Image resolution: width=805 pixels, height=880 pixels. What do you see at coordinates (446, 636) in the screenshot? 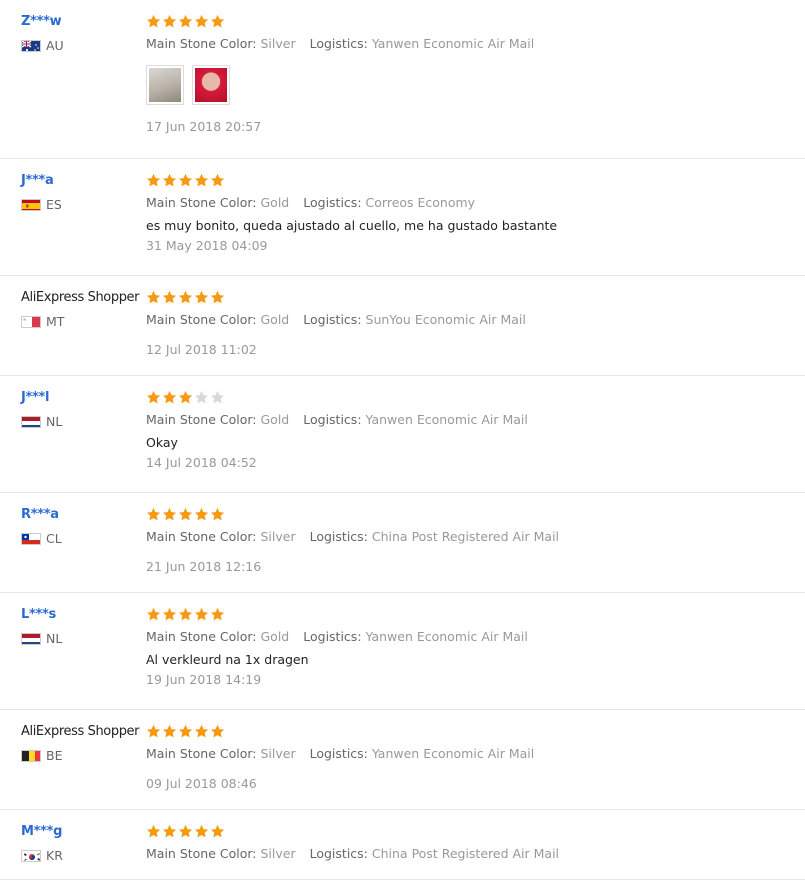
I see `logistics-value: Yanwen Economic Air Mail` at bounding box center [446, 636].